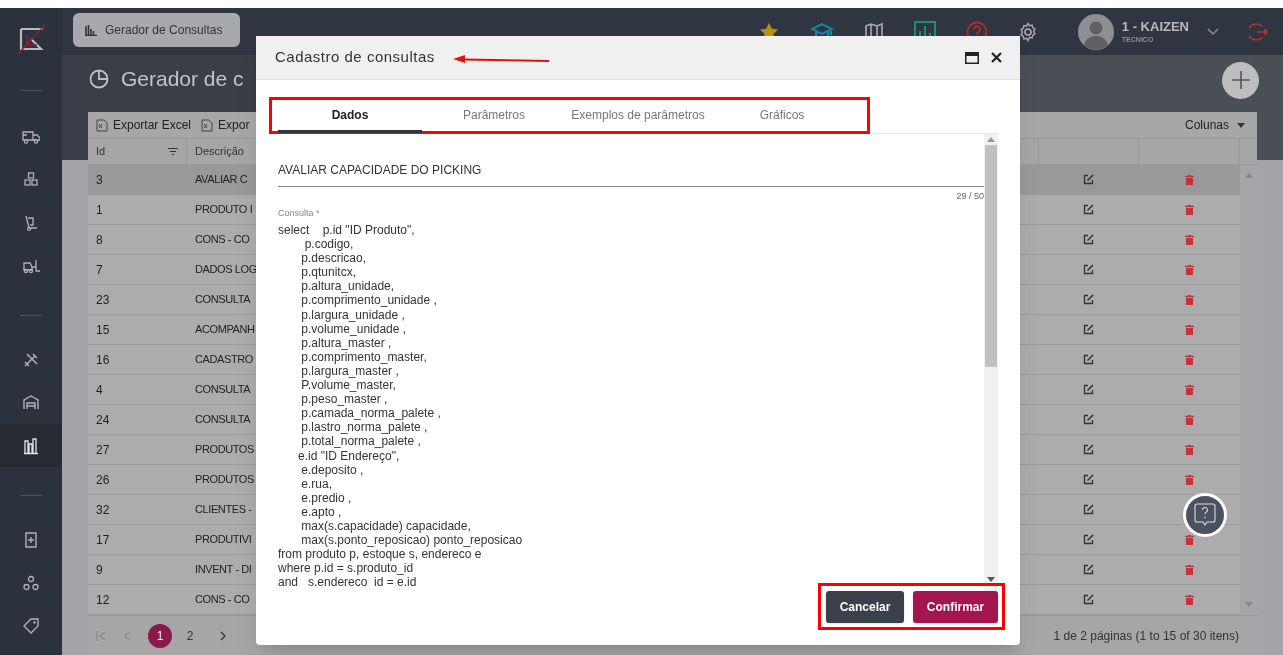 This screenshot has width=1283, height=655. I want to click on tab: Parâmetros, so click(494, 116).